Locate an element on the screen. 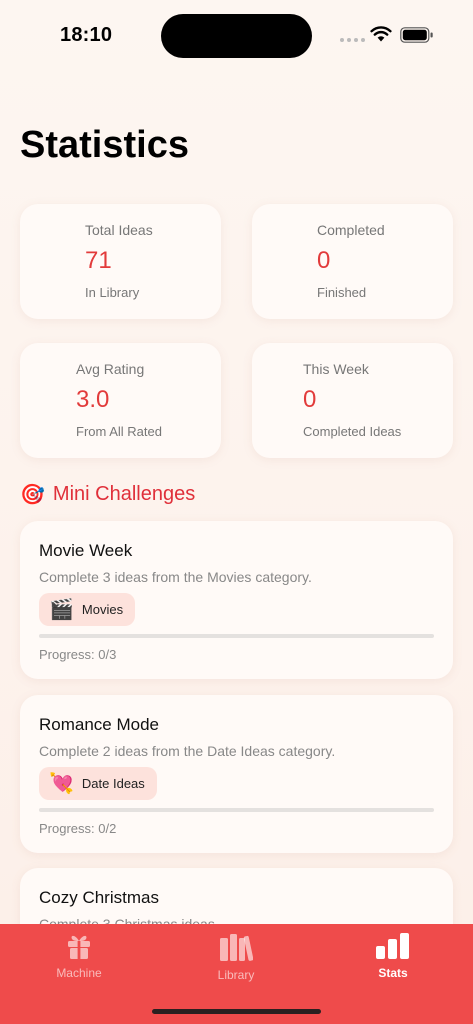  wifi-icon is located at coordinates (381, 34).